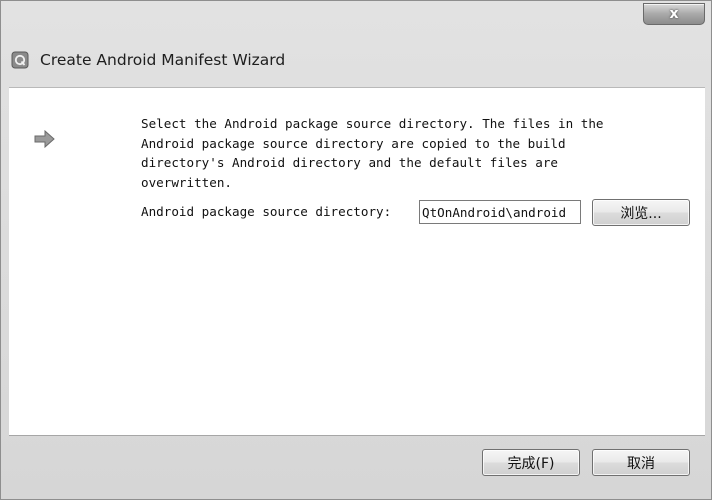  I want to click on source-directory-input, so click(500, 212).